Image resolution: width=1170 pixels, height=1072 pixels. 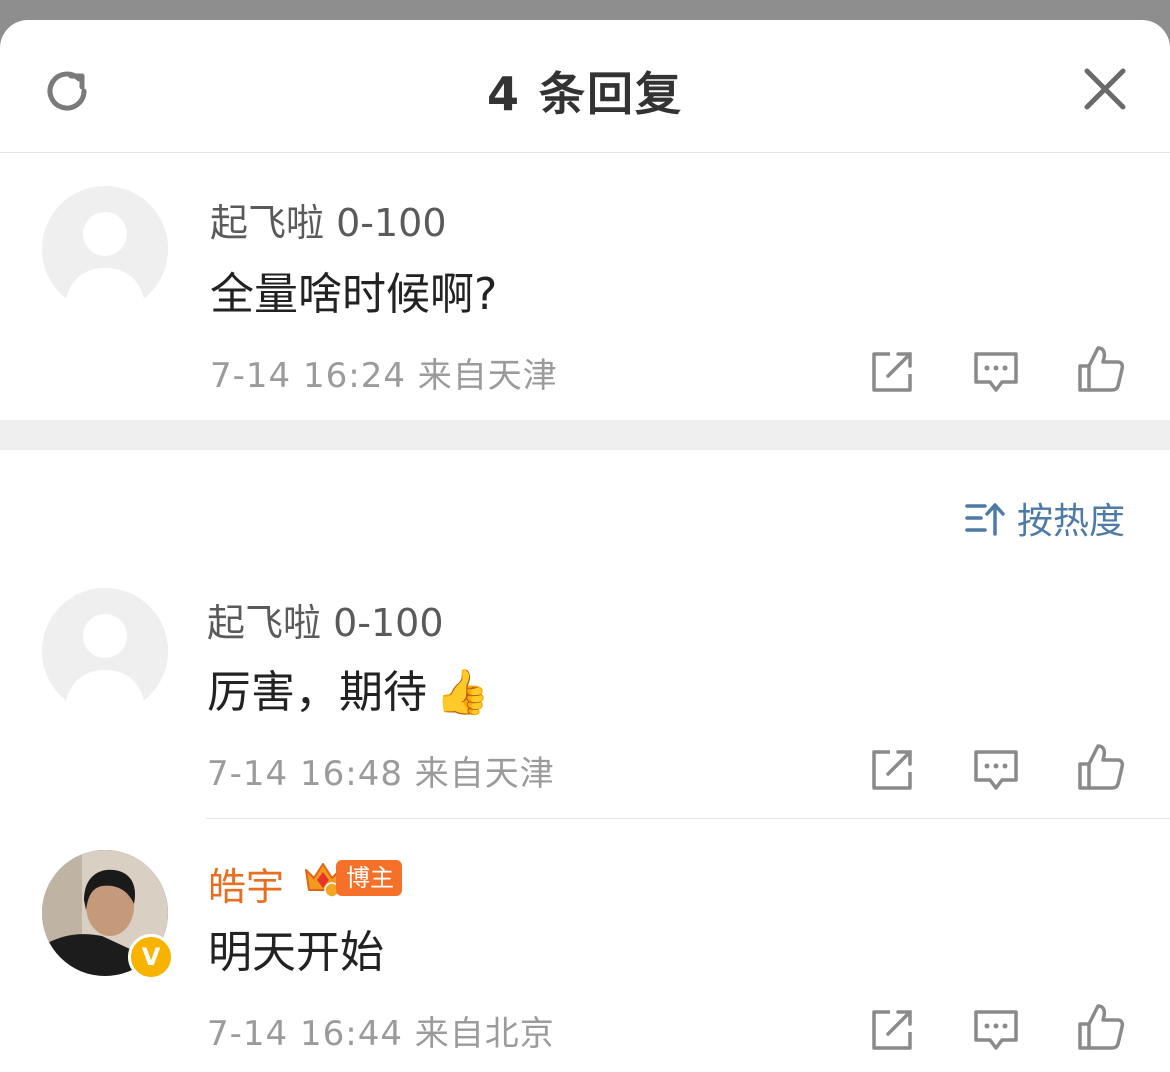 What do you see at coordinates (688, 818) in the screenshot?
I see `reply-separator` at bounding box center [688, 818].